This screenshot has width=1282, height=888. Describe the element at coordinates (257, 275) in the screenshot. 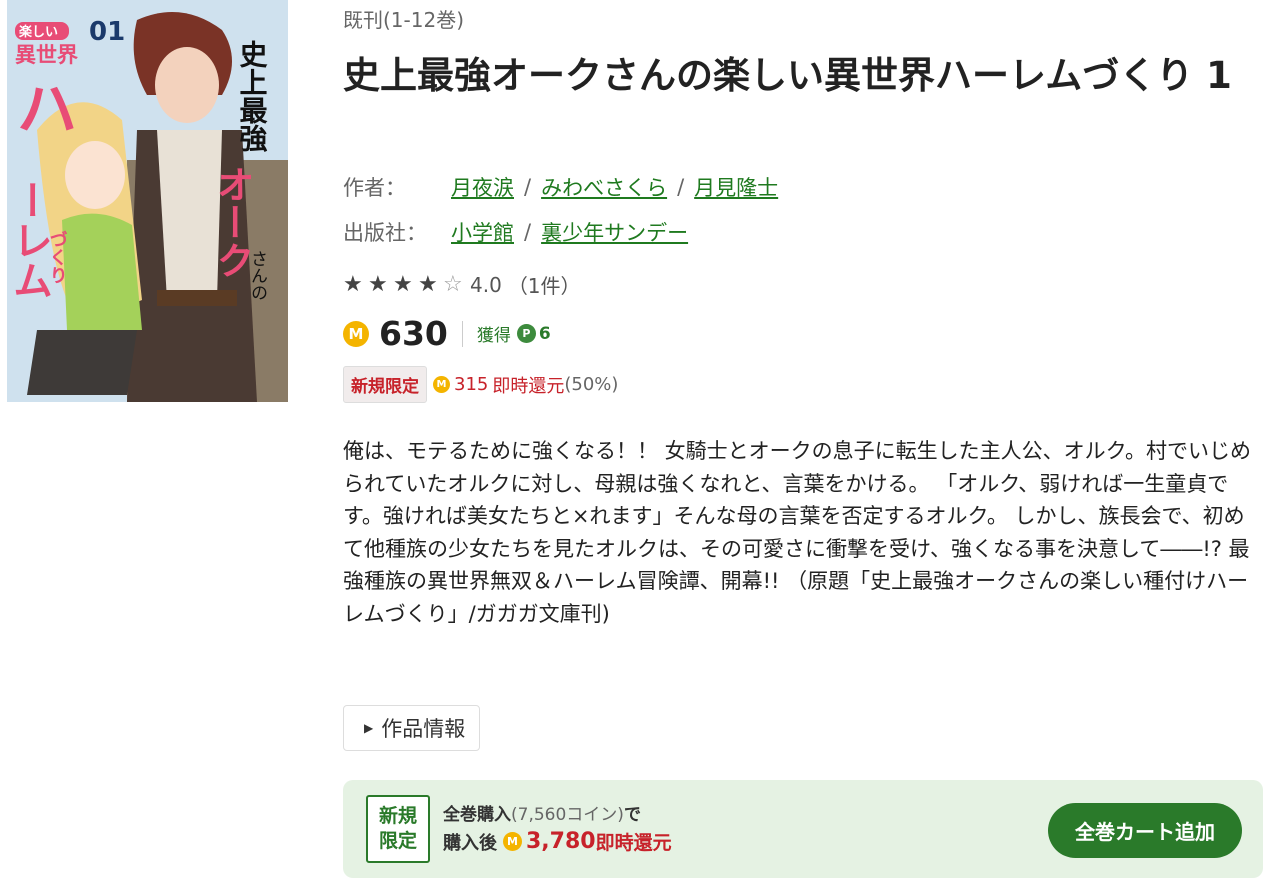

I see `svg-text: さんの` at that location.